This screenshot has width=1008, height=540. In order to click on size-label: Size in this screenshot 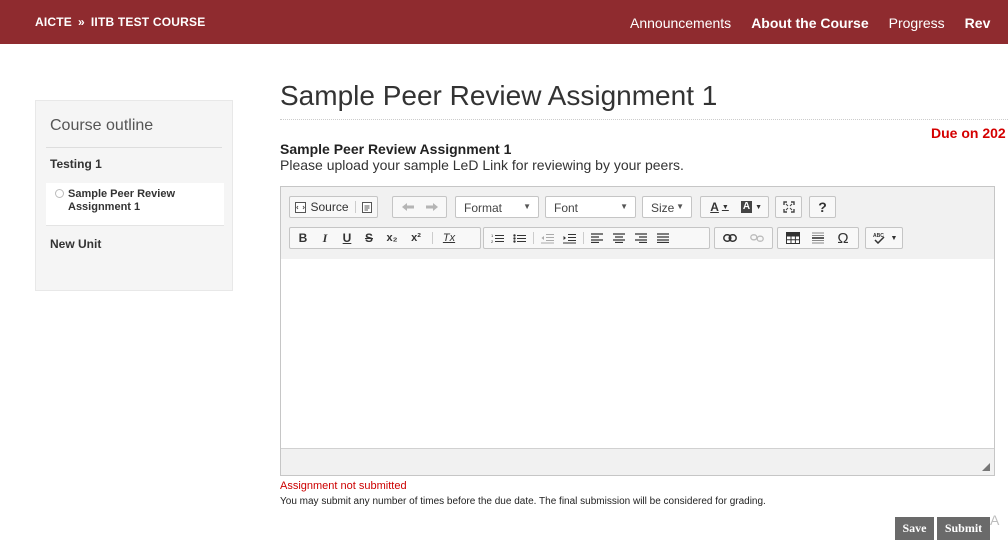, I will do `click(663, 208)`.